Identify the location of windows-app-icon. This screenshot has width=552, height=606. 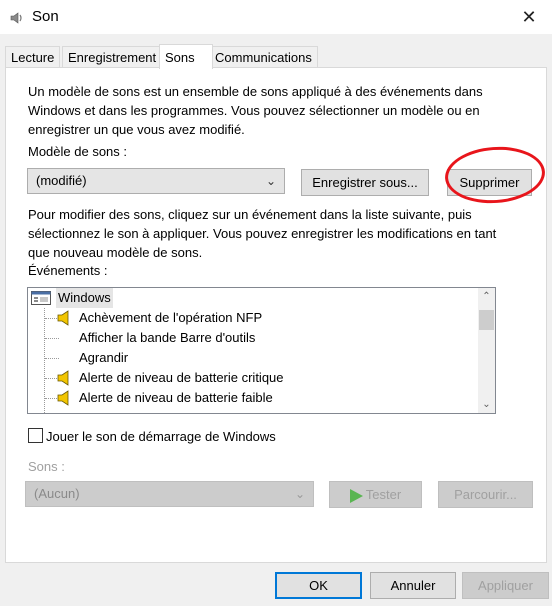
(41, 298).